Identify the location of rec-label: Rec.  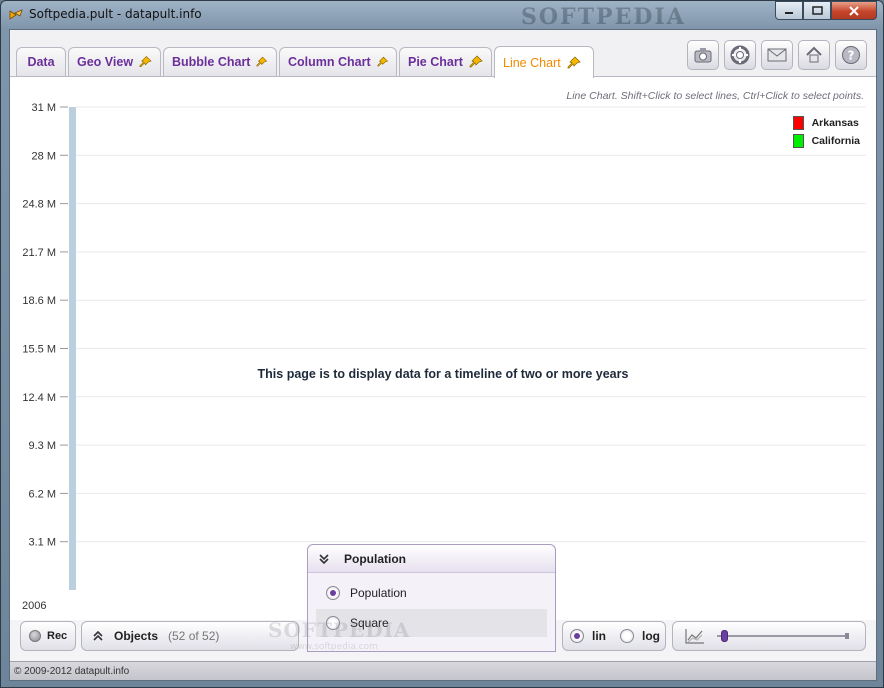
(57, 636).